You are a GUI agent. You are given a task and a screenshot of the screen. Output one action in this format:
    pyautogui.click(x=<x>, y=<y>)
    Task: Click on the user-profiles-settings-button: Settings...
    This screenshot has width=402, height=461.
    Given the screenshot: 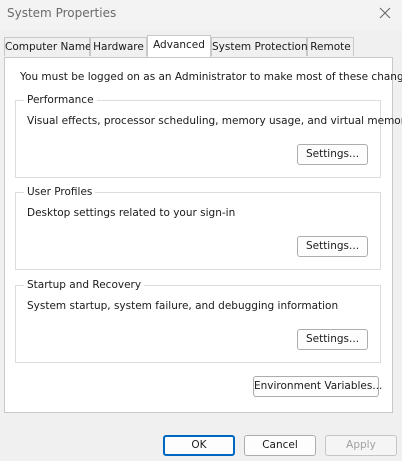 What is the action you would take?
    pyautogui.click(x=332, y=246)
    